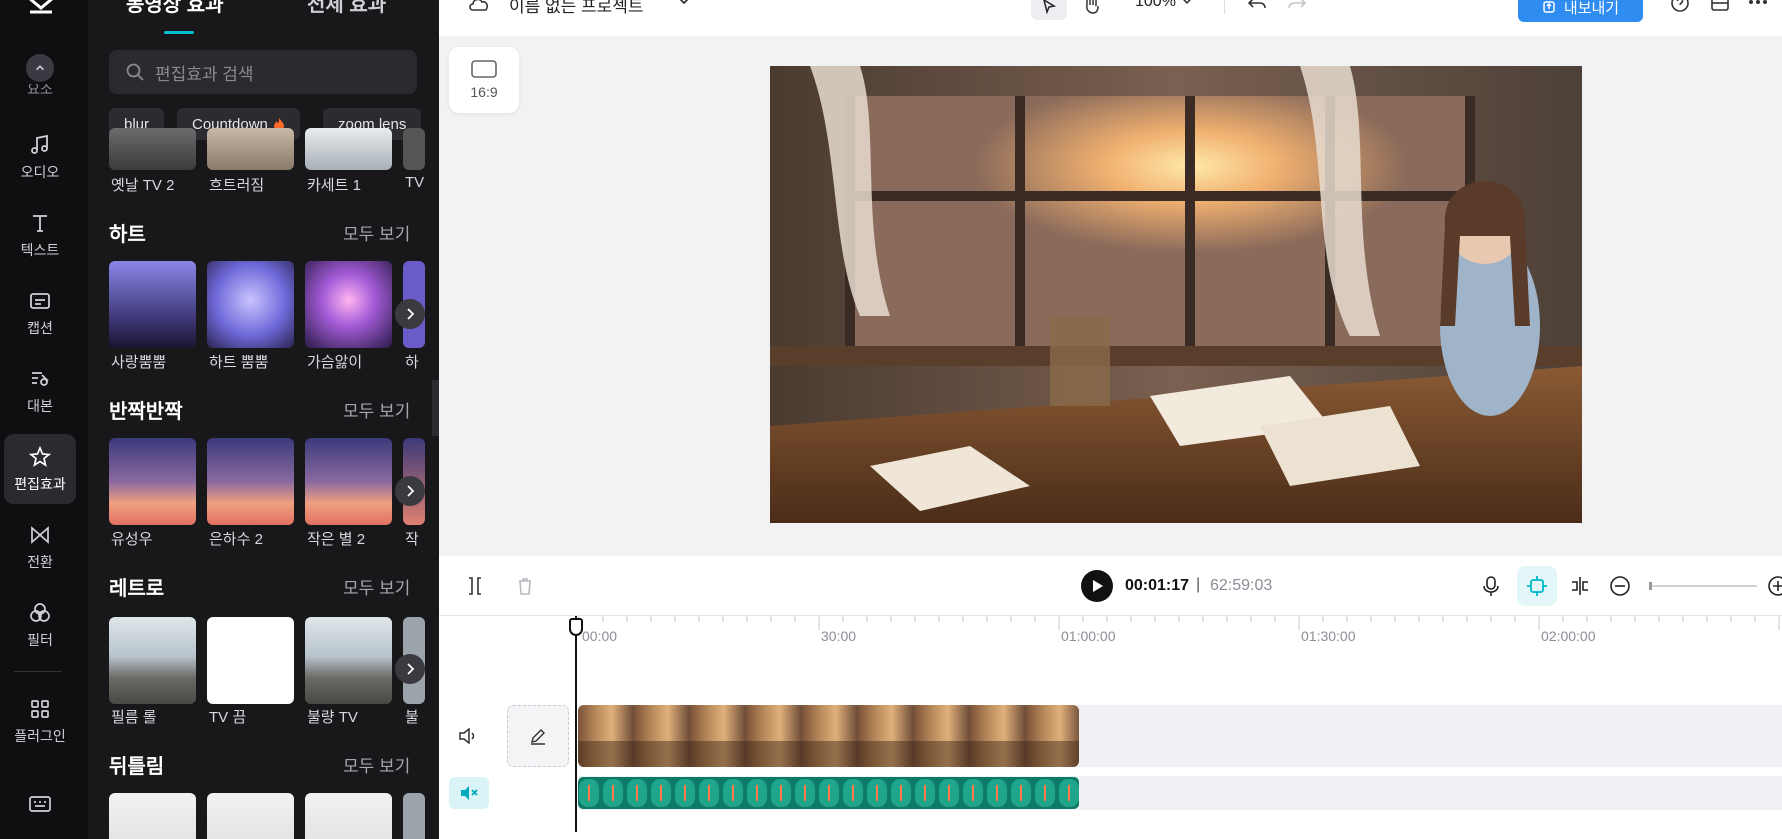 The image size is (1782, 839). I want to click on timeline-zoom-slider, so click(1703, 586).